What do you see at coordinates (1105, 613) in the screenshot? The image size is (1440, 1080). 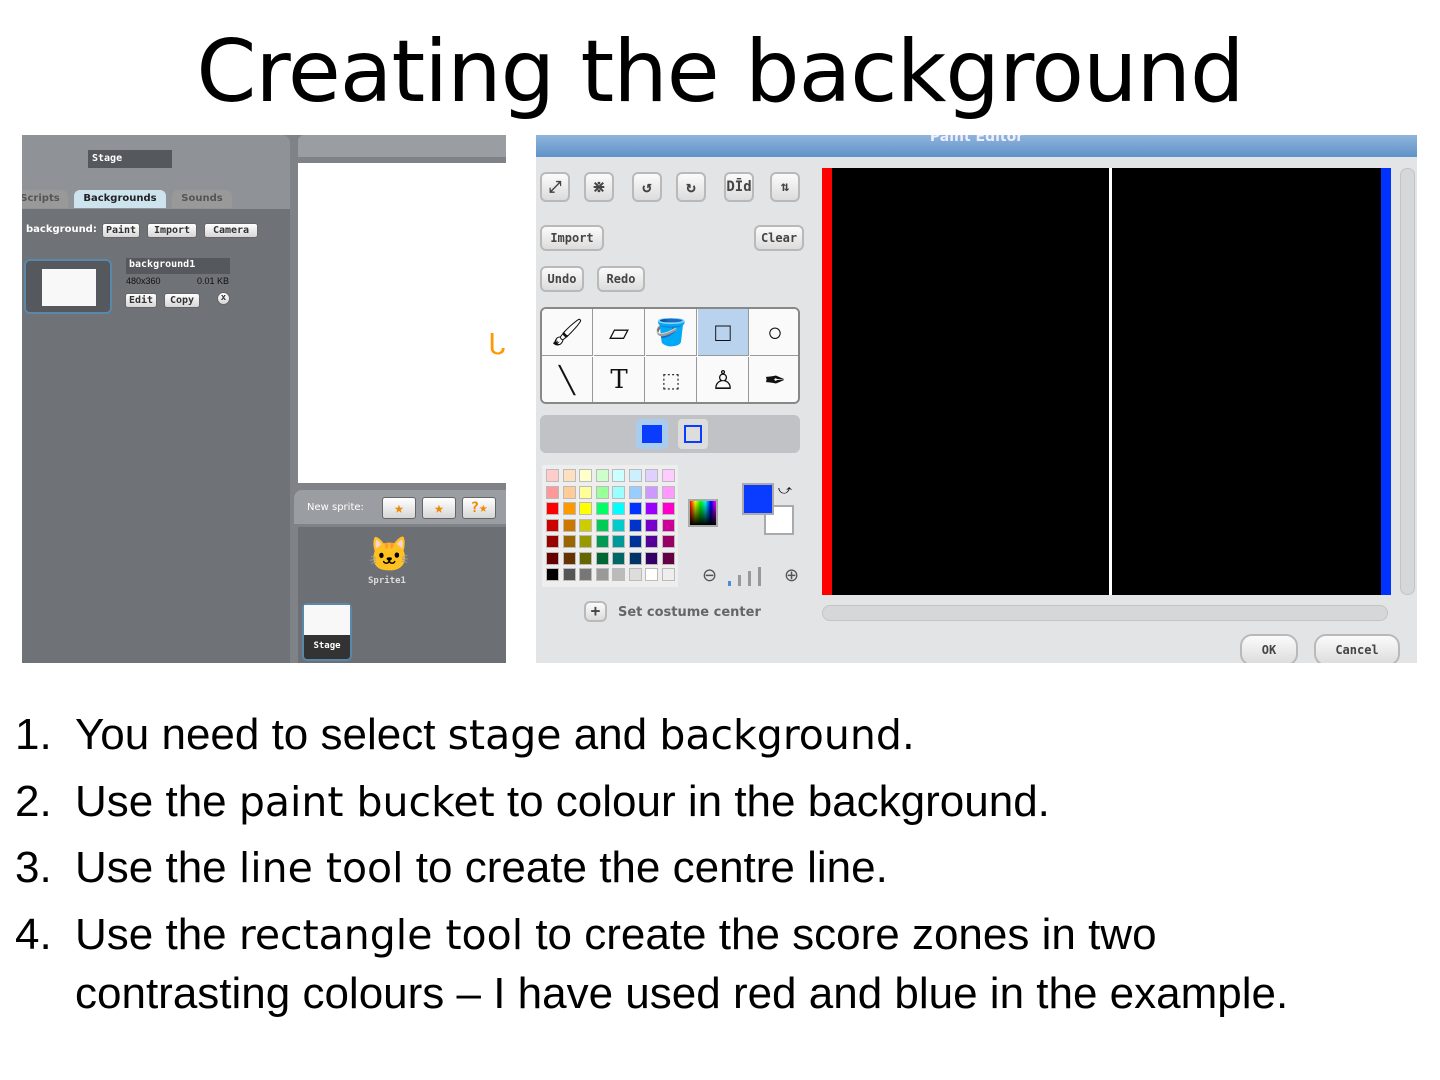 I see `horizontal-scrollbar` at bounding box center [1105, 613].